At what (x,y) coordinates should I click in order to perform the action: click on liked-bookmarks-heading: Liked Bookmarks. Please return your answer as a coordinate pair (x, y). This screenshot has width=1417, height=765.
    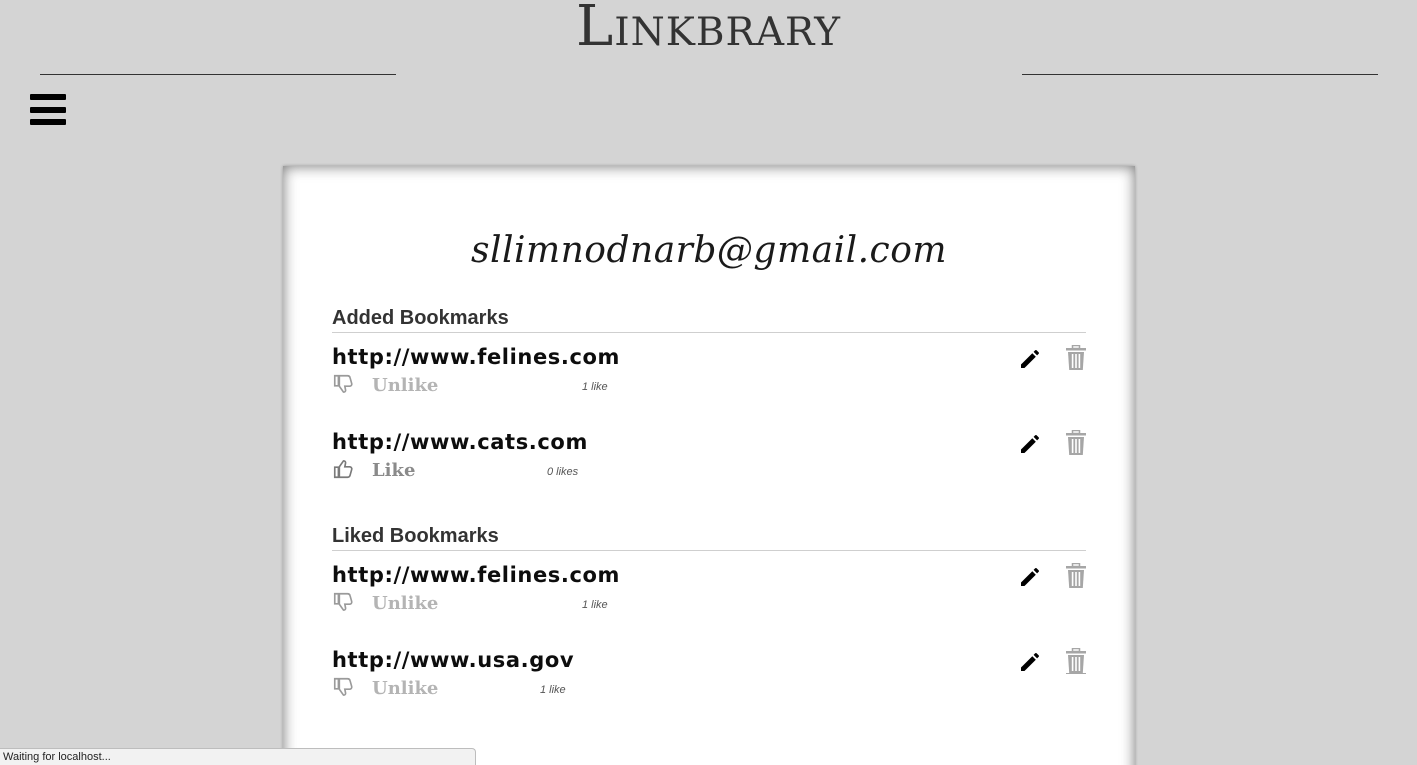
    Looking at the image, I should click on (709, 538).